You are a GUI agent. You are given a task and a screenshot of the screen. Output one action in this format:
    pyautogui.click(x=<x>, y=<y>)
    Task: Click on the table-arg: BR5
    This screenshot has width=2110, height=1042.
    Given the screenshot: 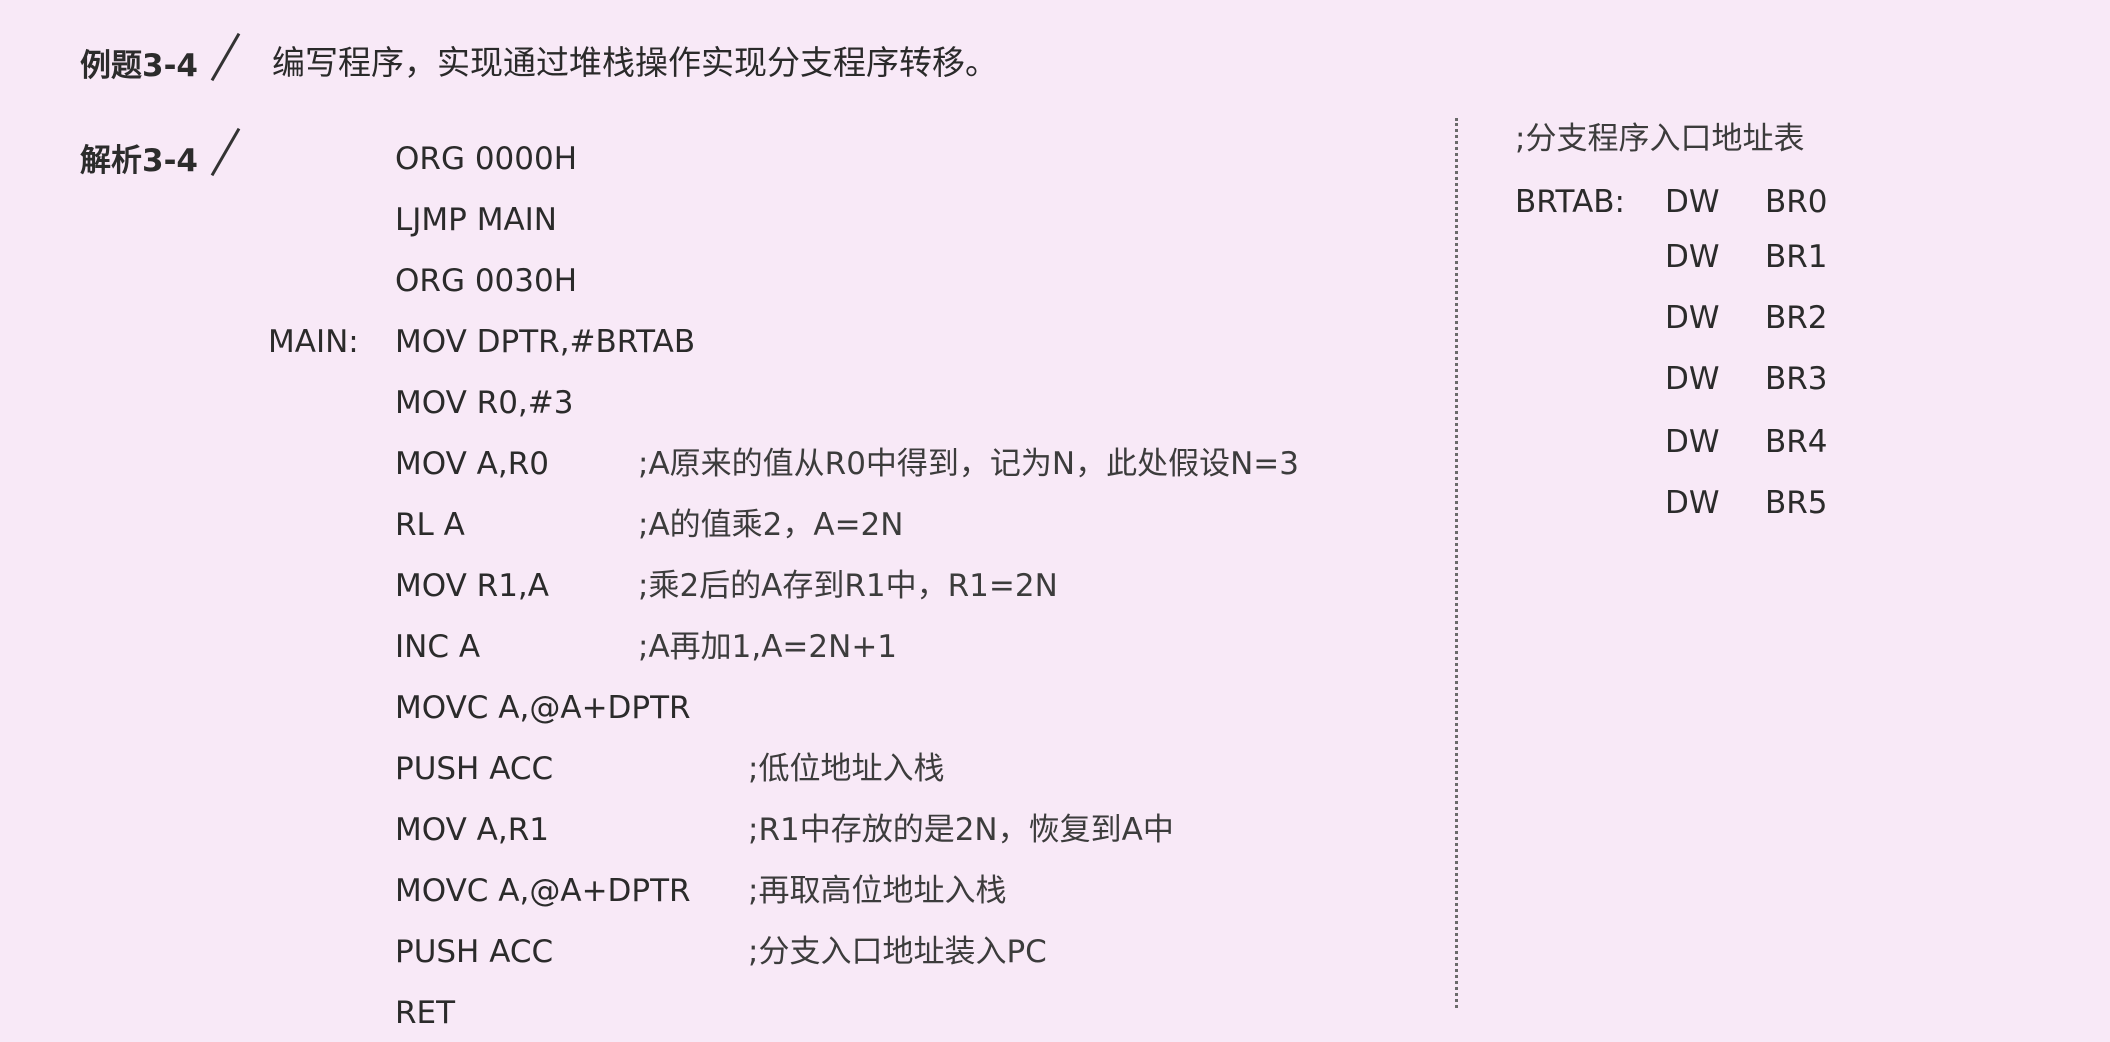 What is the action you would take?
    pyautogui.click(x=1796, y=503)
    